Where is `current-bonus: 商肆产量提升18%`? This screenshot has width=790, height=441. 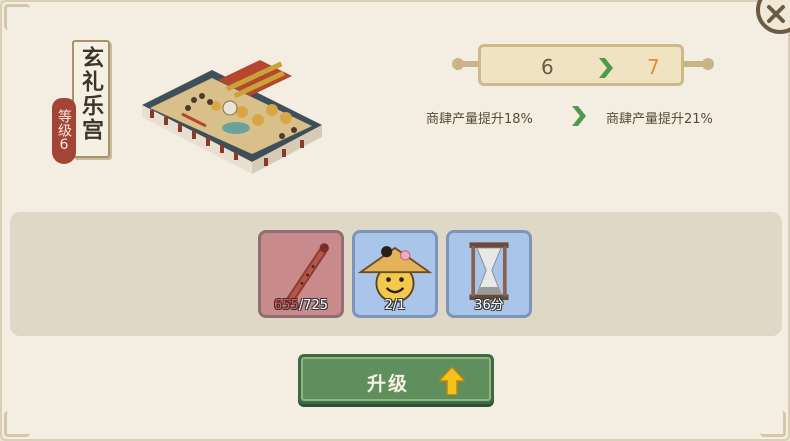
current-bonus: 商肆产量提升18% is located at coordinates (479, 119).